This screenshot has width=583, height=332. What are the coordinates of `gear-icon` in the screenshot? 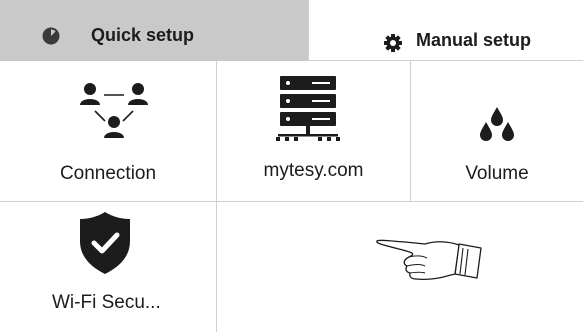 It's located at (393, 43).